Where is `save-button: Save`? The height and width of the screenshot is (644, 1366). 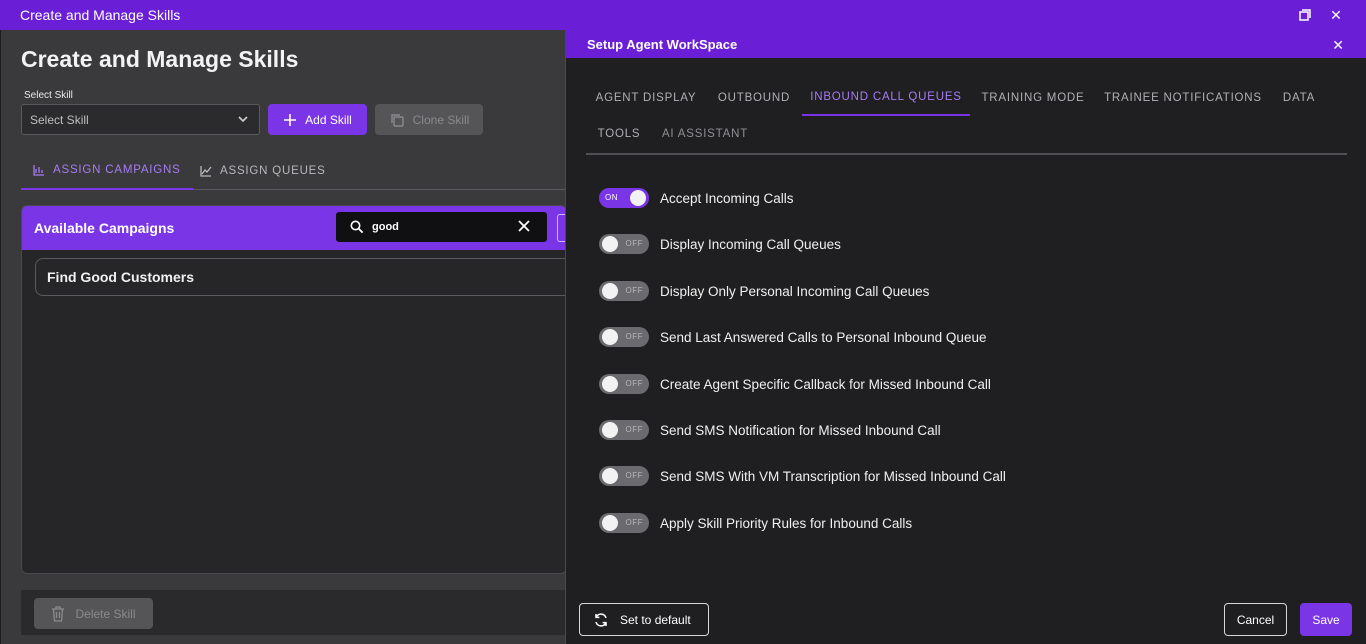
save-button: Save is located at coordinates (1326, 619).